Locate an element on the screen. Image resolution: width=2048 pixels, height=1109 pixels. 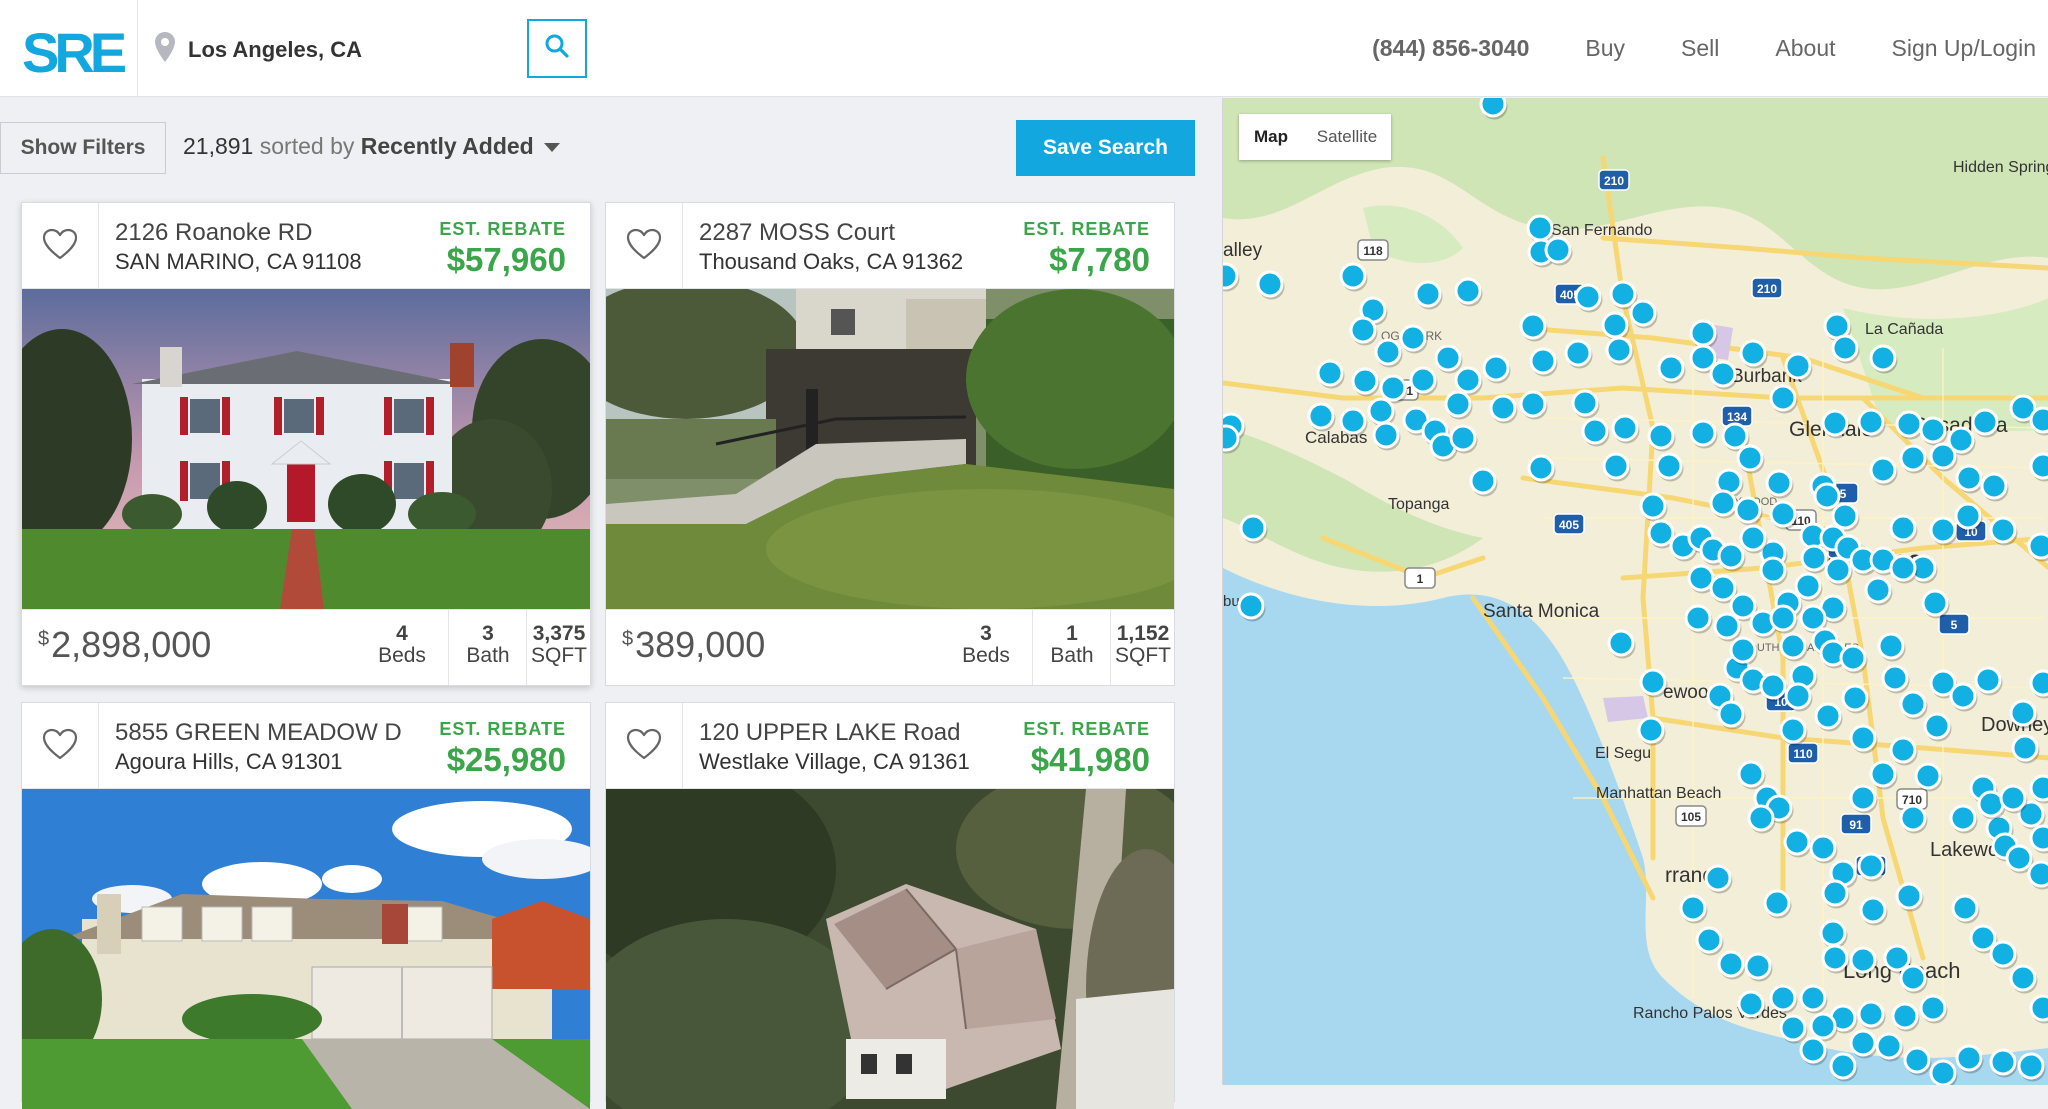
svg-text: SRE is located at coordinates (74, 50).